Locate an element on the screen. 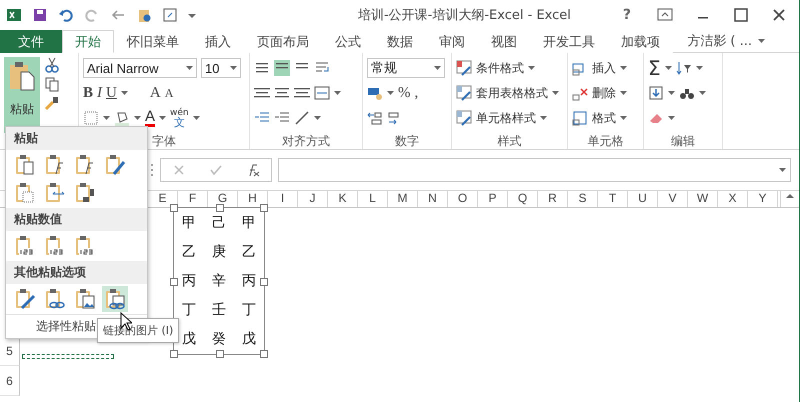  clipboard-icon is located at coordinates (144, 15).